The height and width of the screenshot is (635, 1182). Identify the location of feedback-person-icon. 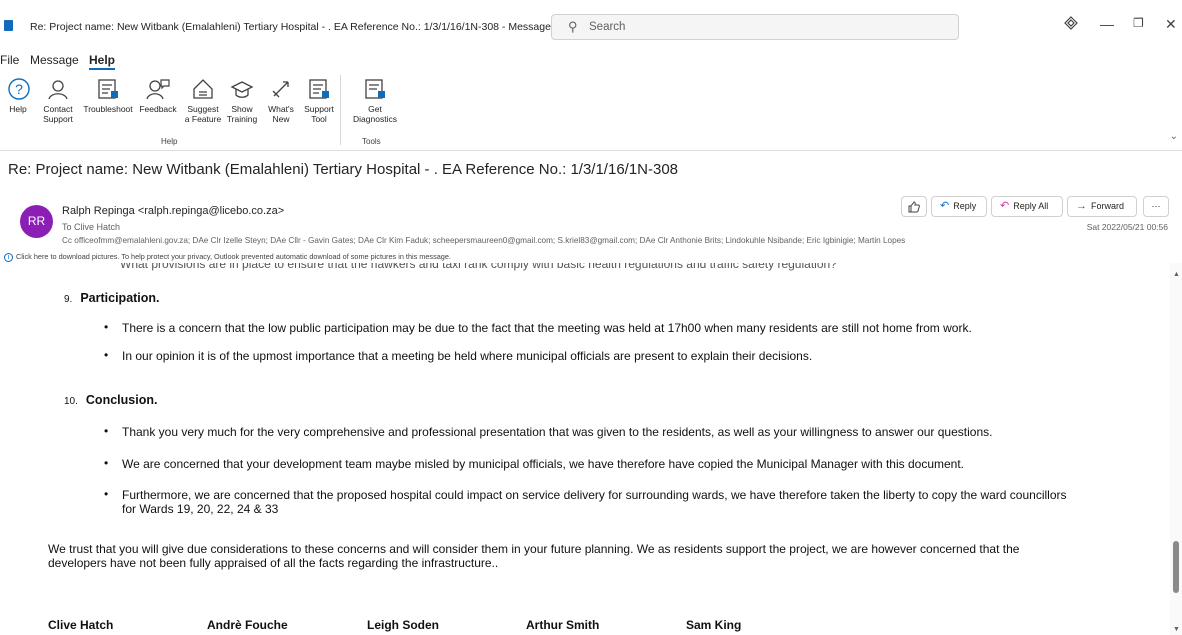
(158, 89).